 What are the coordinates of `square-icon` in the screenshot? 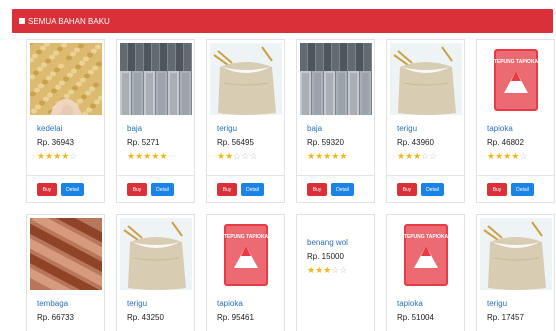 It's located at (22, 21).